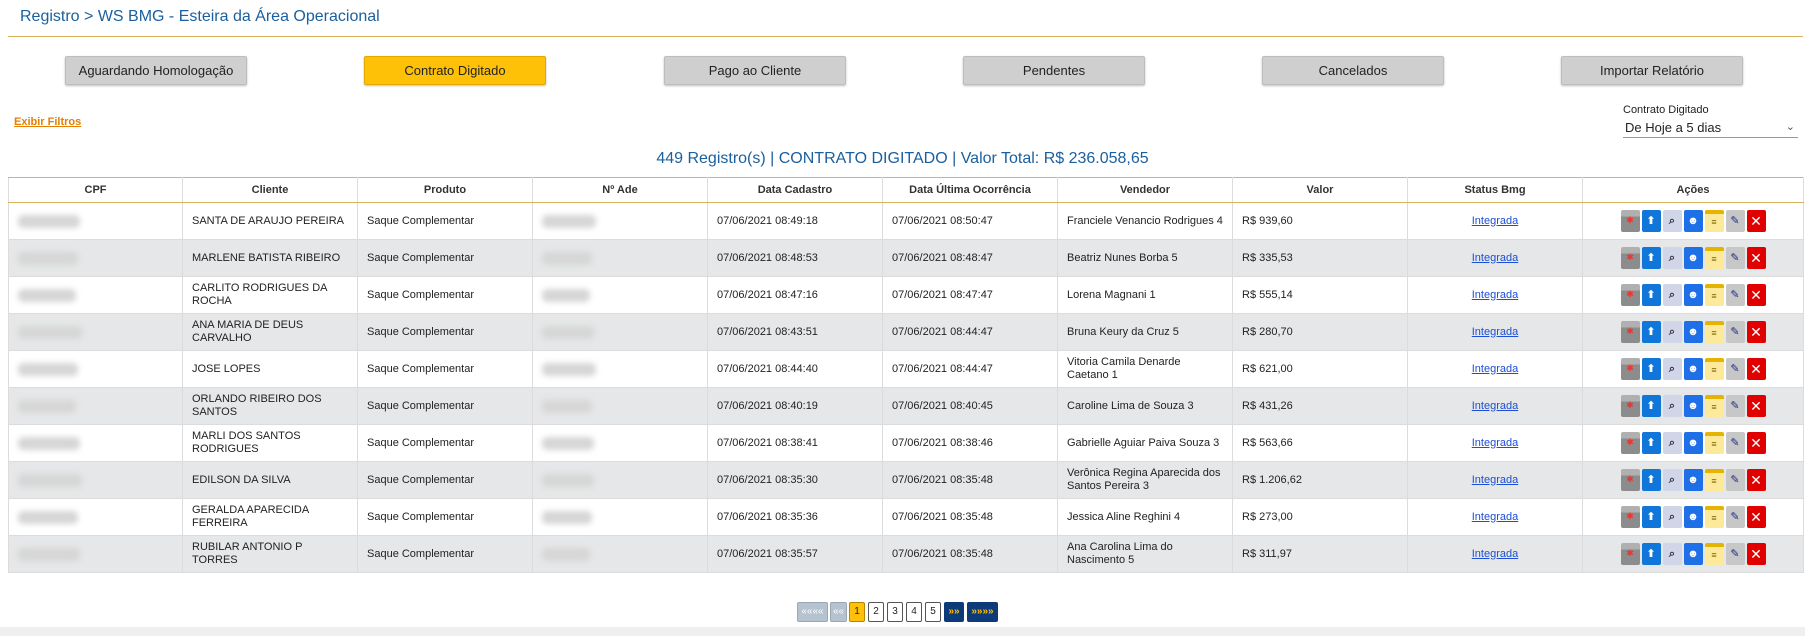 This screenshot has height=636, width=1805. What do you see at coordinates (156, 70) in the screenshot?
I see `tab-aguardando-homologacao: Aguardando Homologação` at bounding box center [156, 70].